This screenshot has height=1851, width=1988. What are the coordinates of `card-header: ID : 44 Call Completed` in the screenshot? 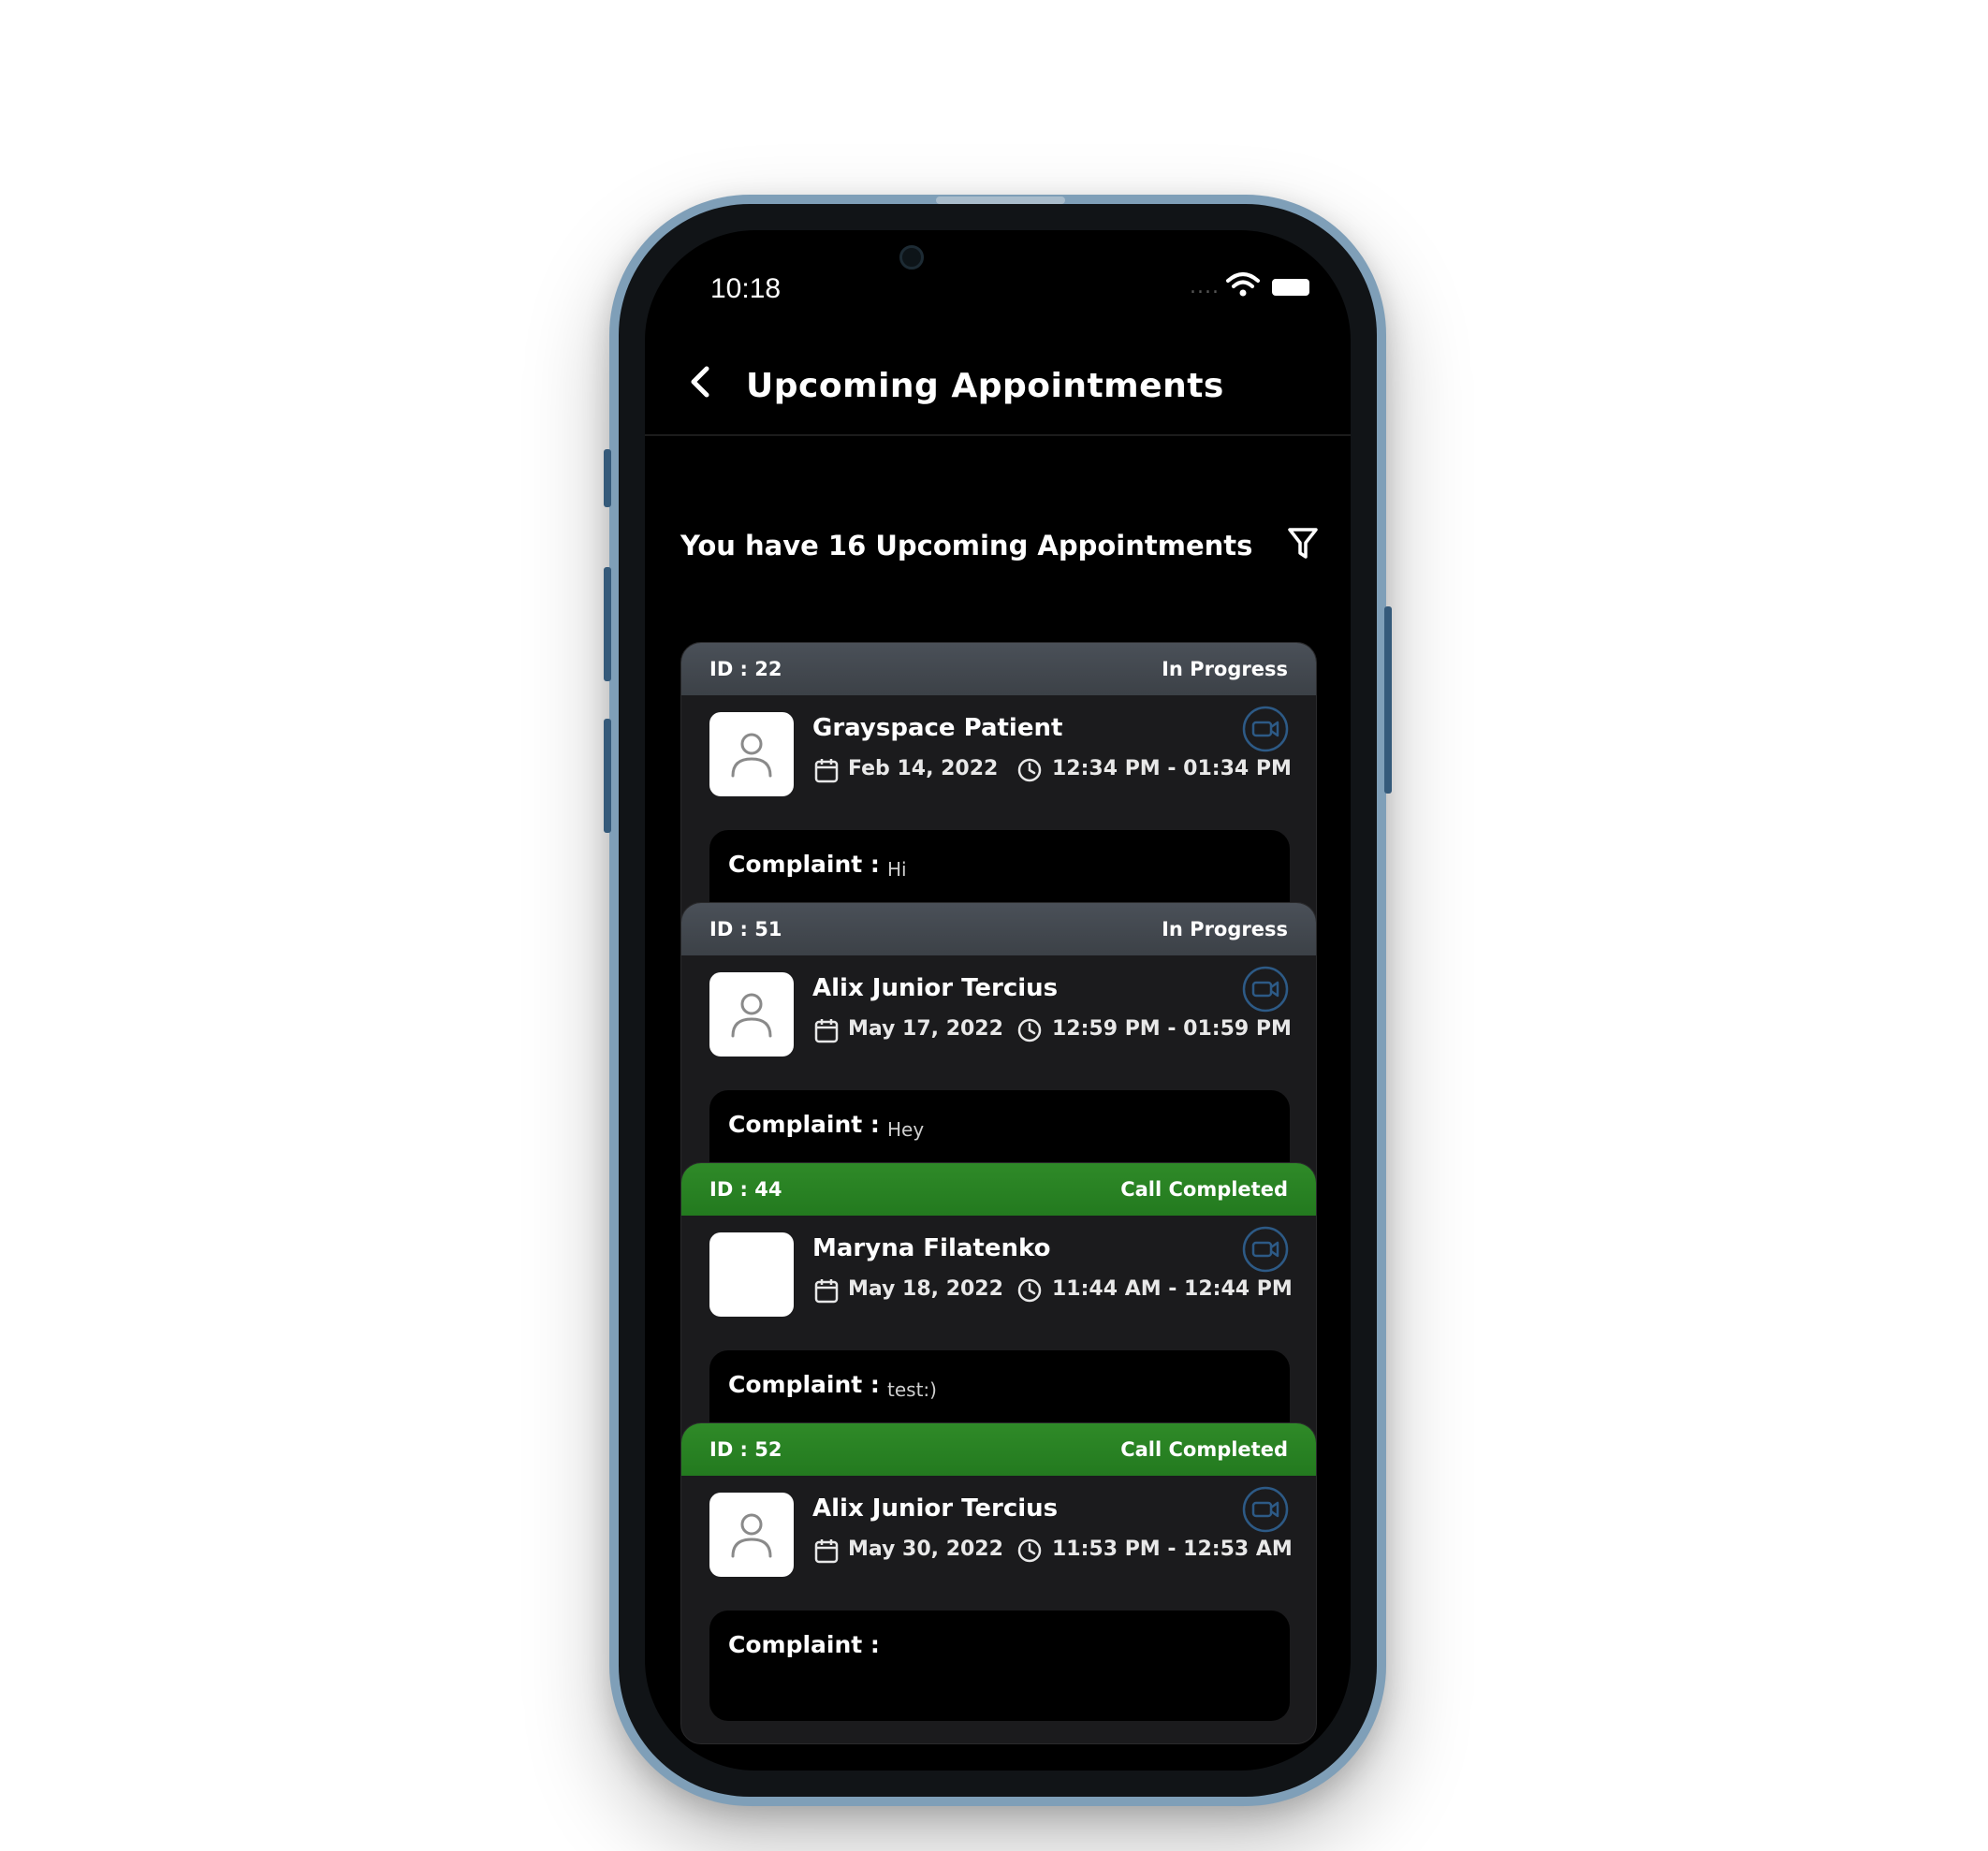 It's located at (999, 1189).